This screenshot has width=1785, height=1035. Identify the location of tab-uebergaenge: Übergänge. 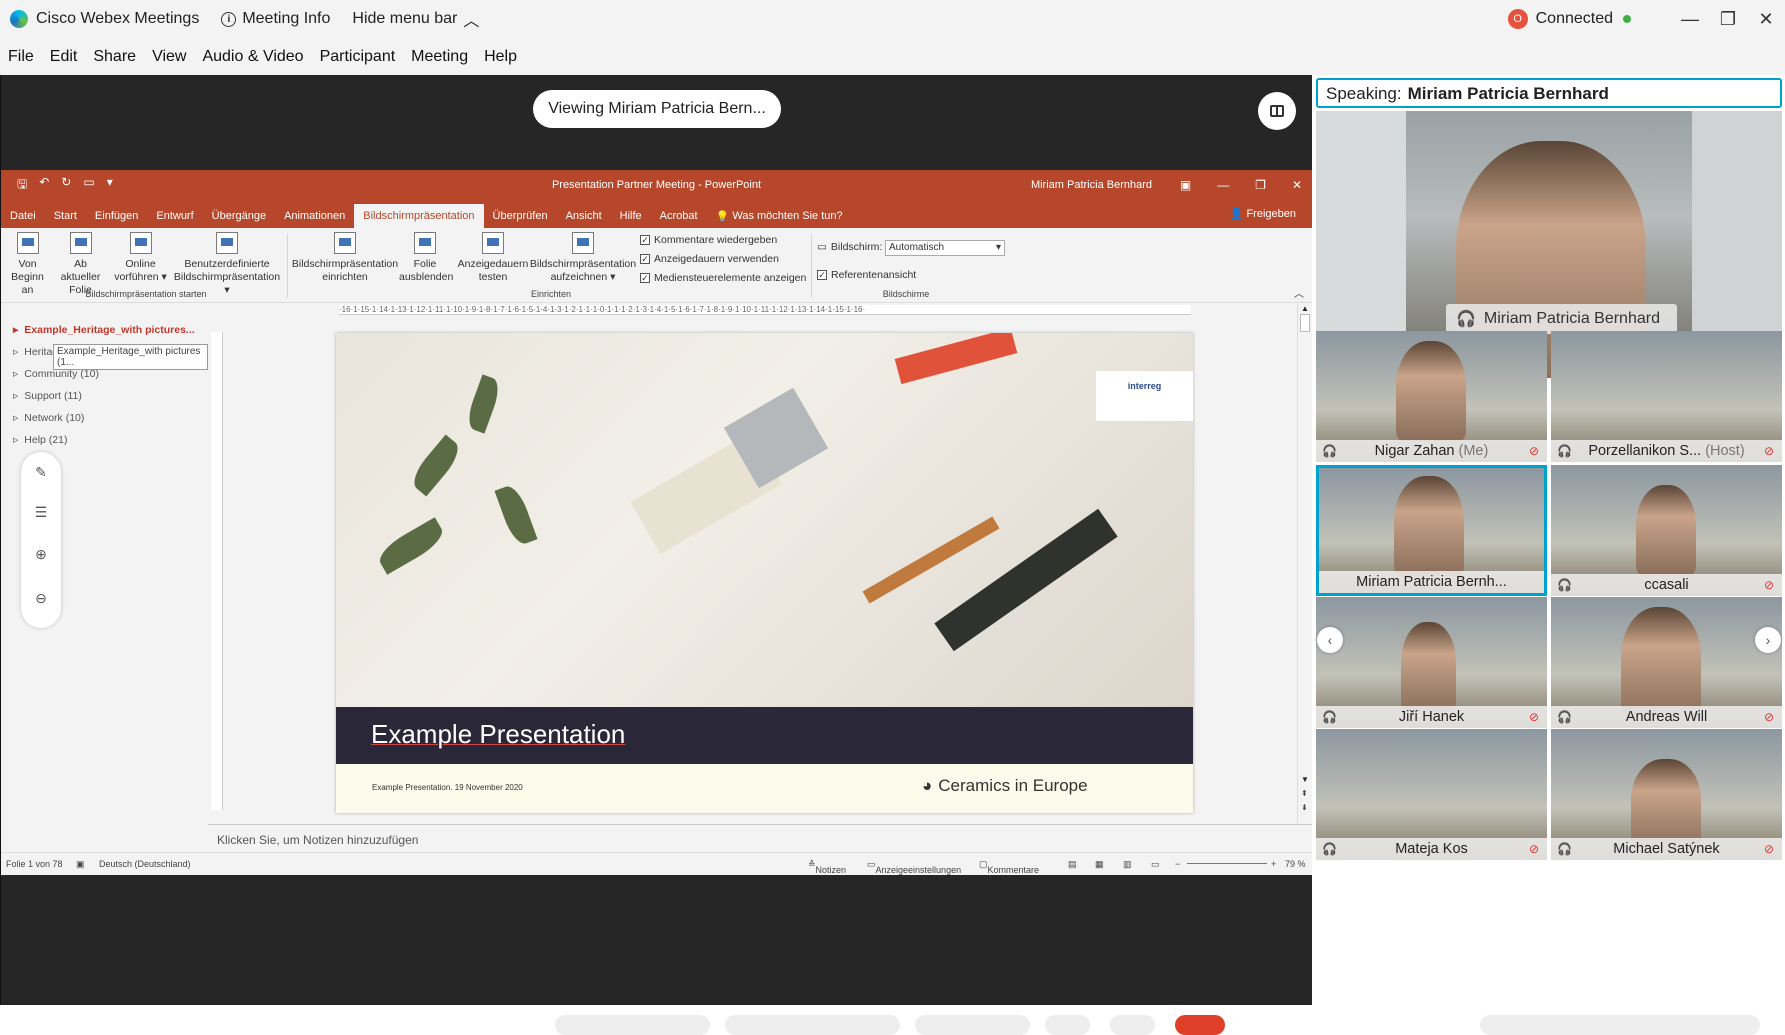
(239, 216).